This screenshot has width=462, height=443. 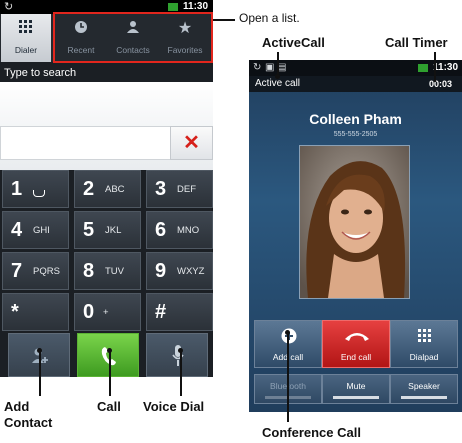 I want to click on key-digit: *, so click(x=15, y=312).